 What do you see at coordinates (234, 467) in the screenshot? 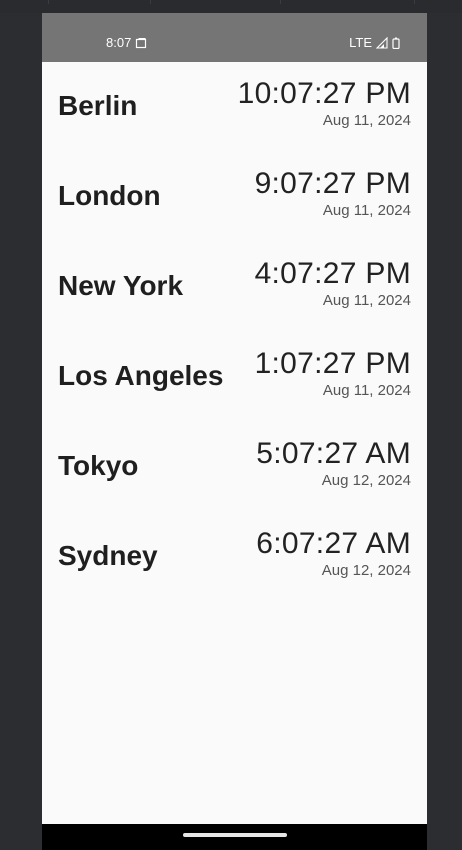
I see `clock-row-tokyo: Tokyo 5:07:27 AM Aug 12, 2024` at bounding box center [234, 467].